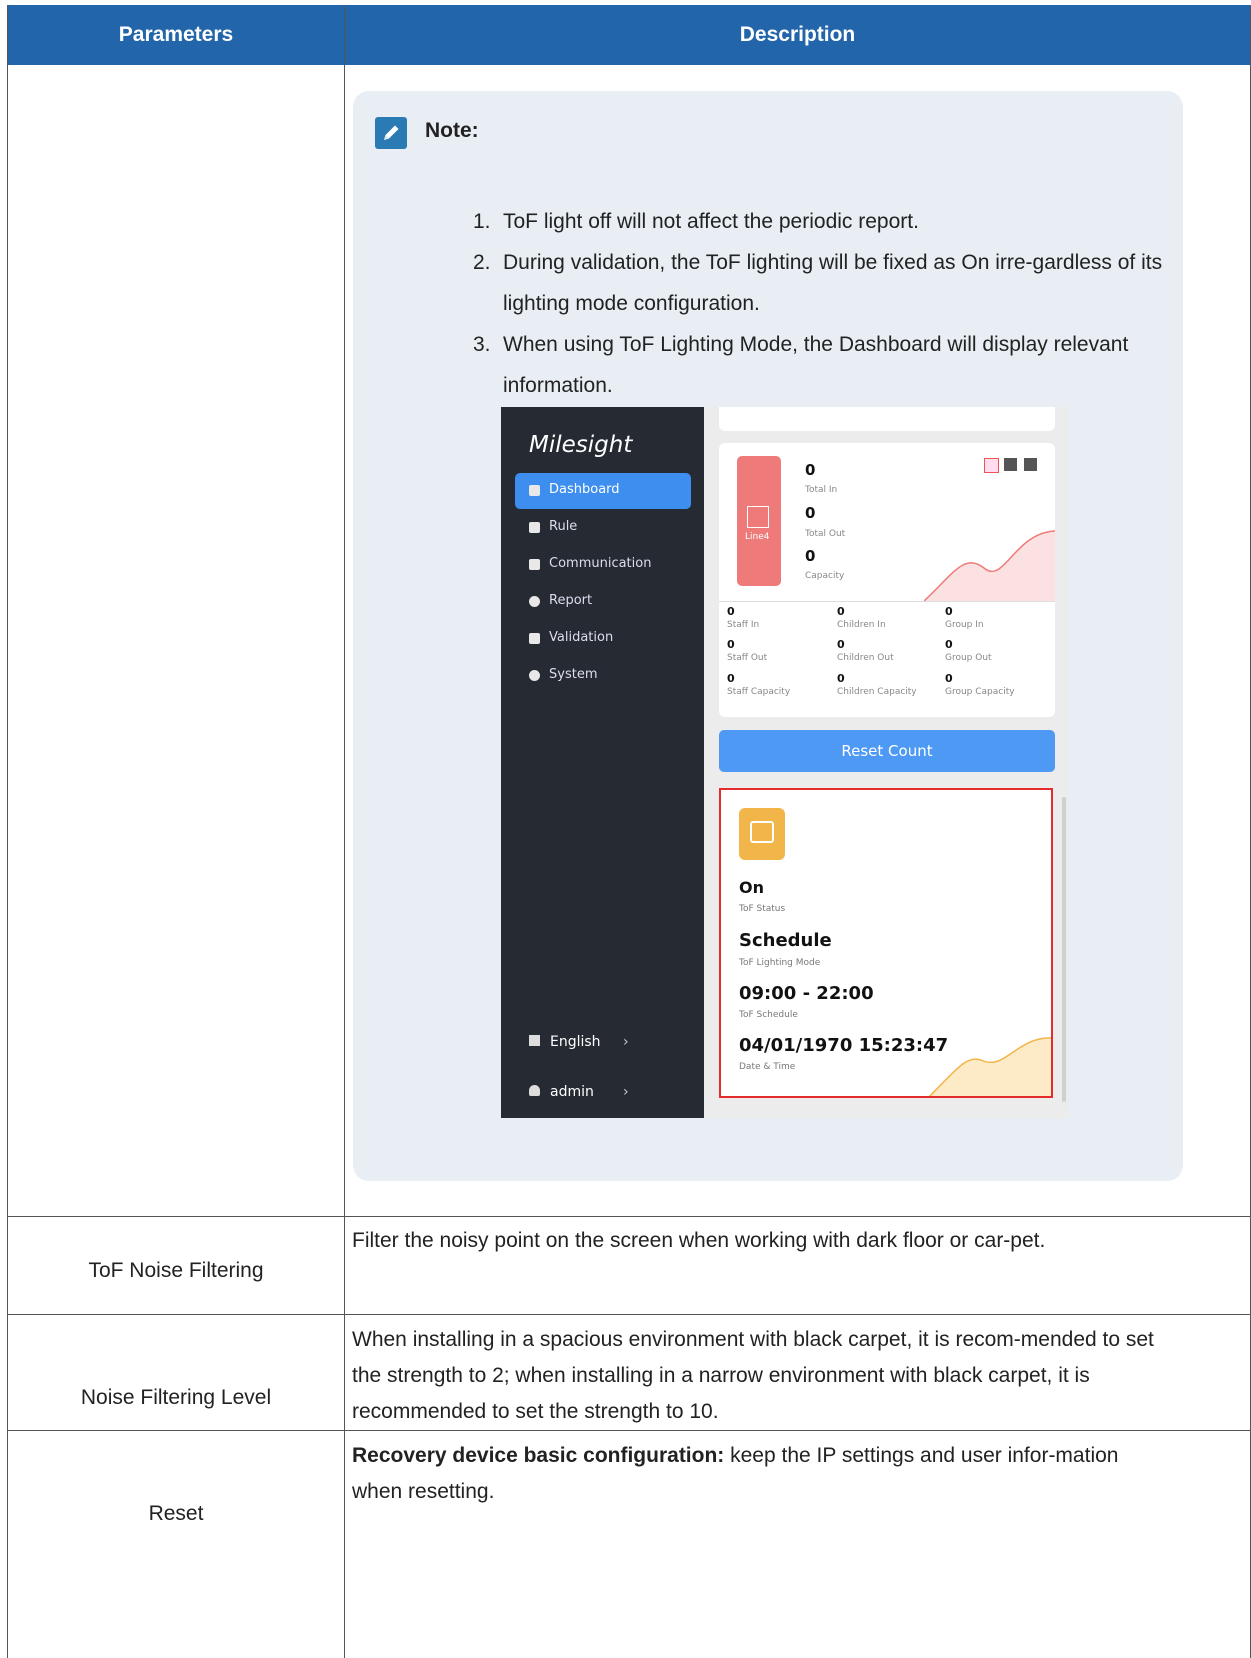 This screenshot has width=1251, height=1658. Describe the element at coordinates (344, 831) in the screenshot. I see `column-divider` at that location.